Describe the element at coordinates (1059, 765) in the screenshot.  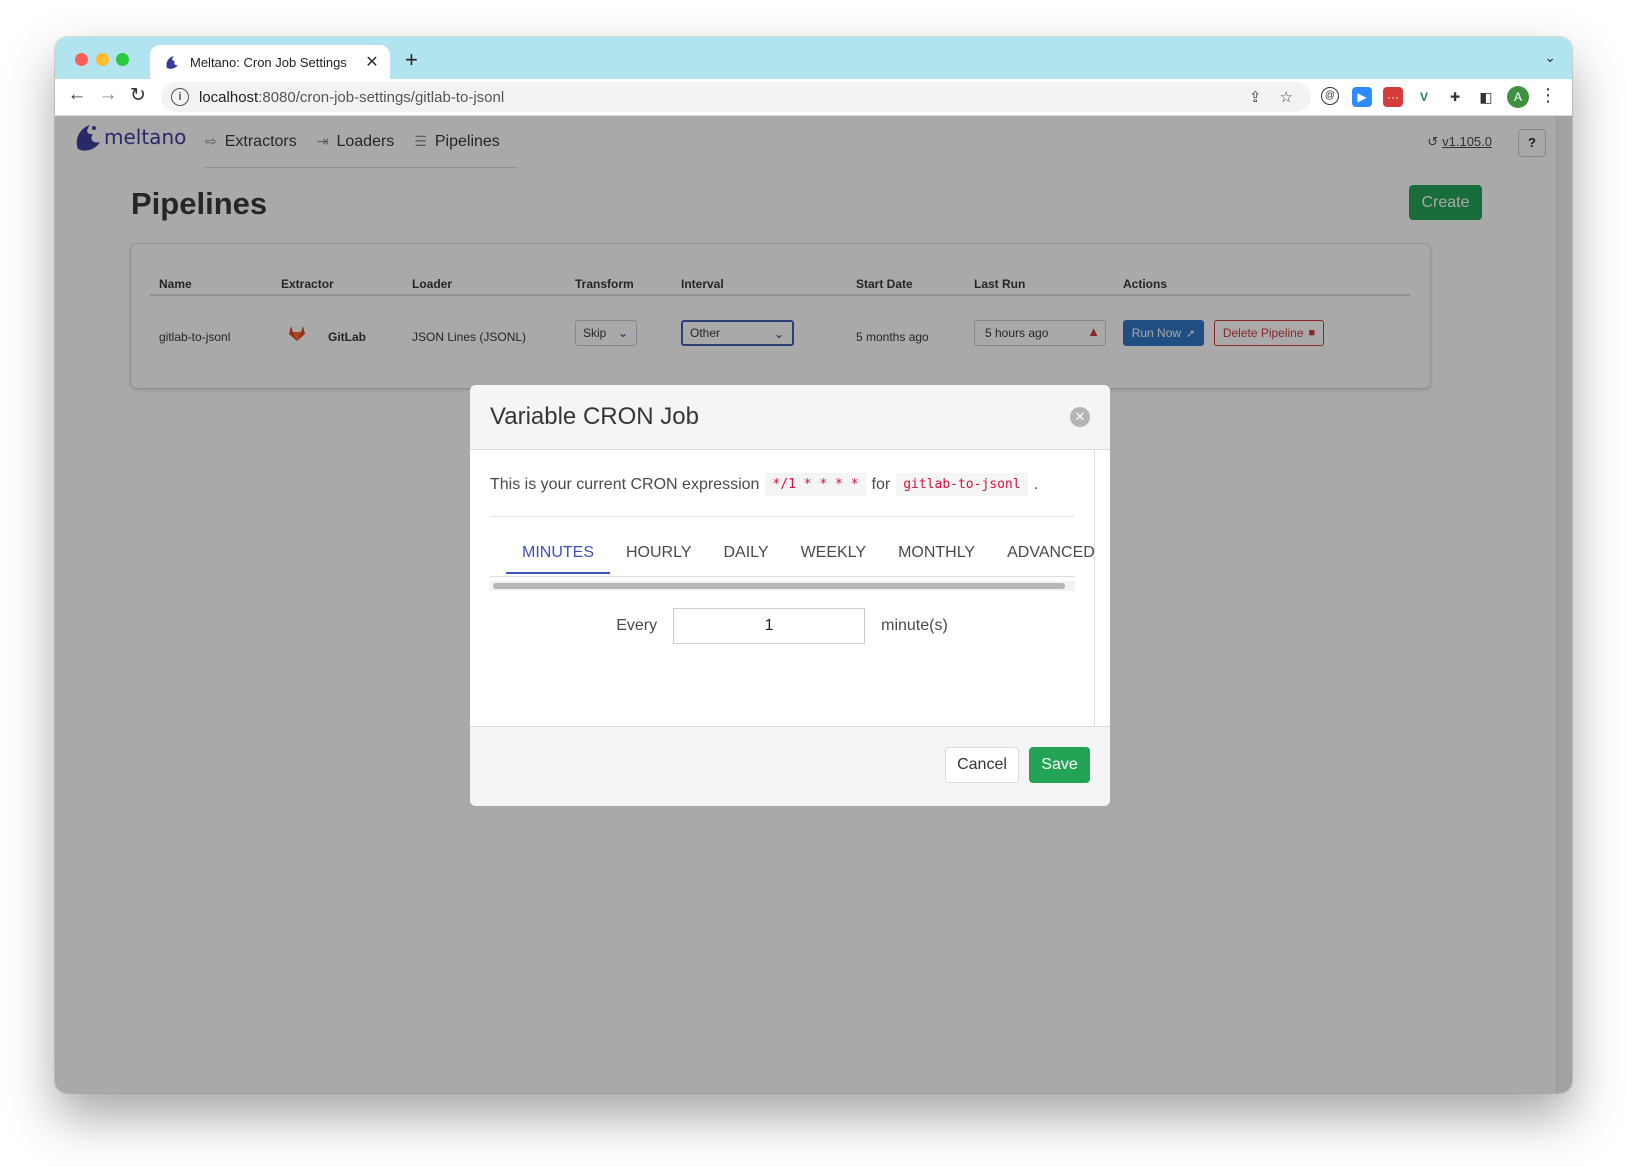
I see `save-button: Save` at that location.